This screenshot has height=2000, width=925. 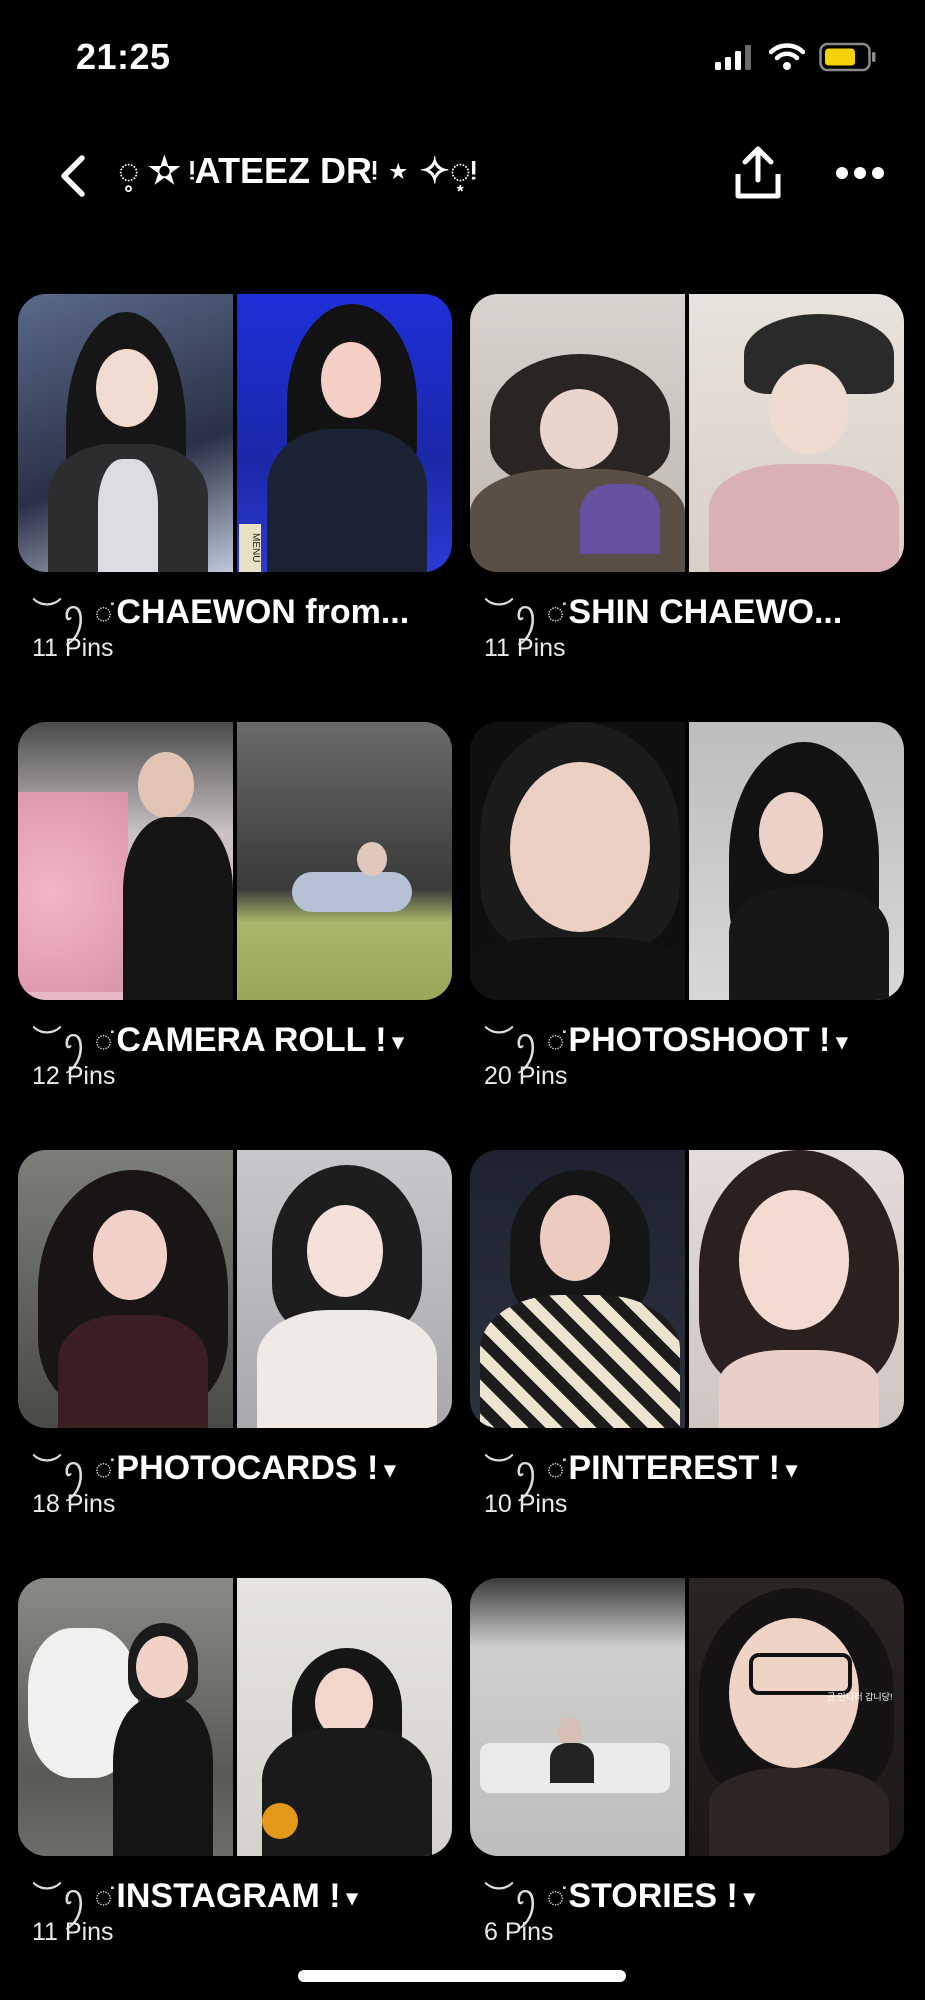 What do you see at coordinates (860, 1697) in the screenshot?
I see `story-overlay-text: 곧 만나러 갑니당!` at bounding box center [860, 1697].